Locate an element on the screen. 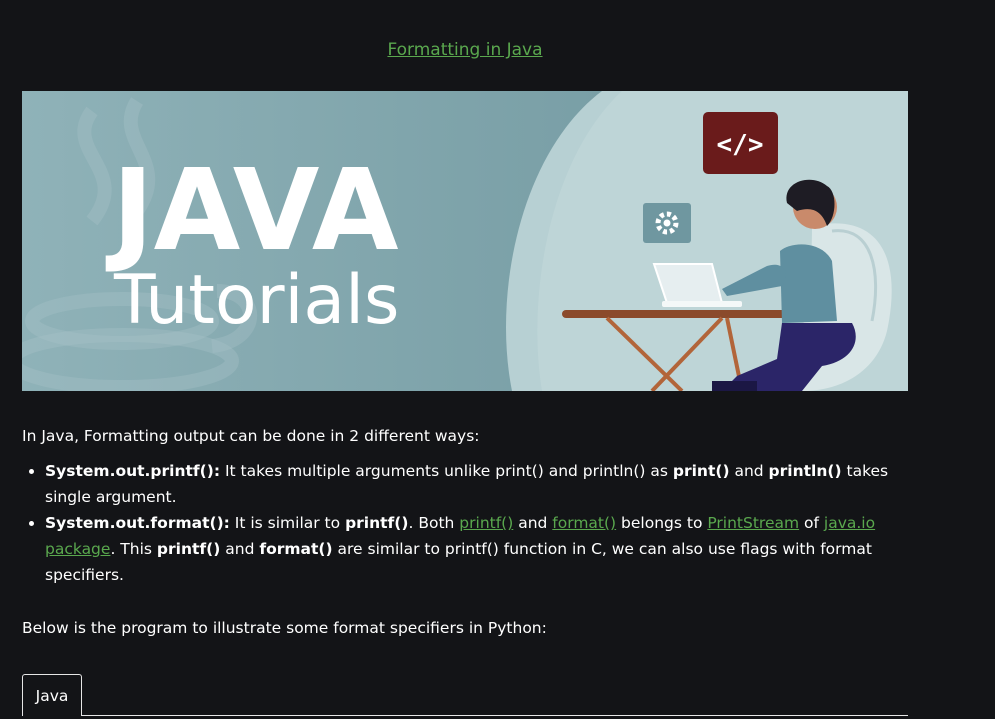 The height and width of the screenshot is (719, 995). code-panel-border is located at coordinates (495, 715).